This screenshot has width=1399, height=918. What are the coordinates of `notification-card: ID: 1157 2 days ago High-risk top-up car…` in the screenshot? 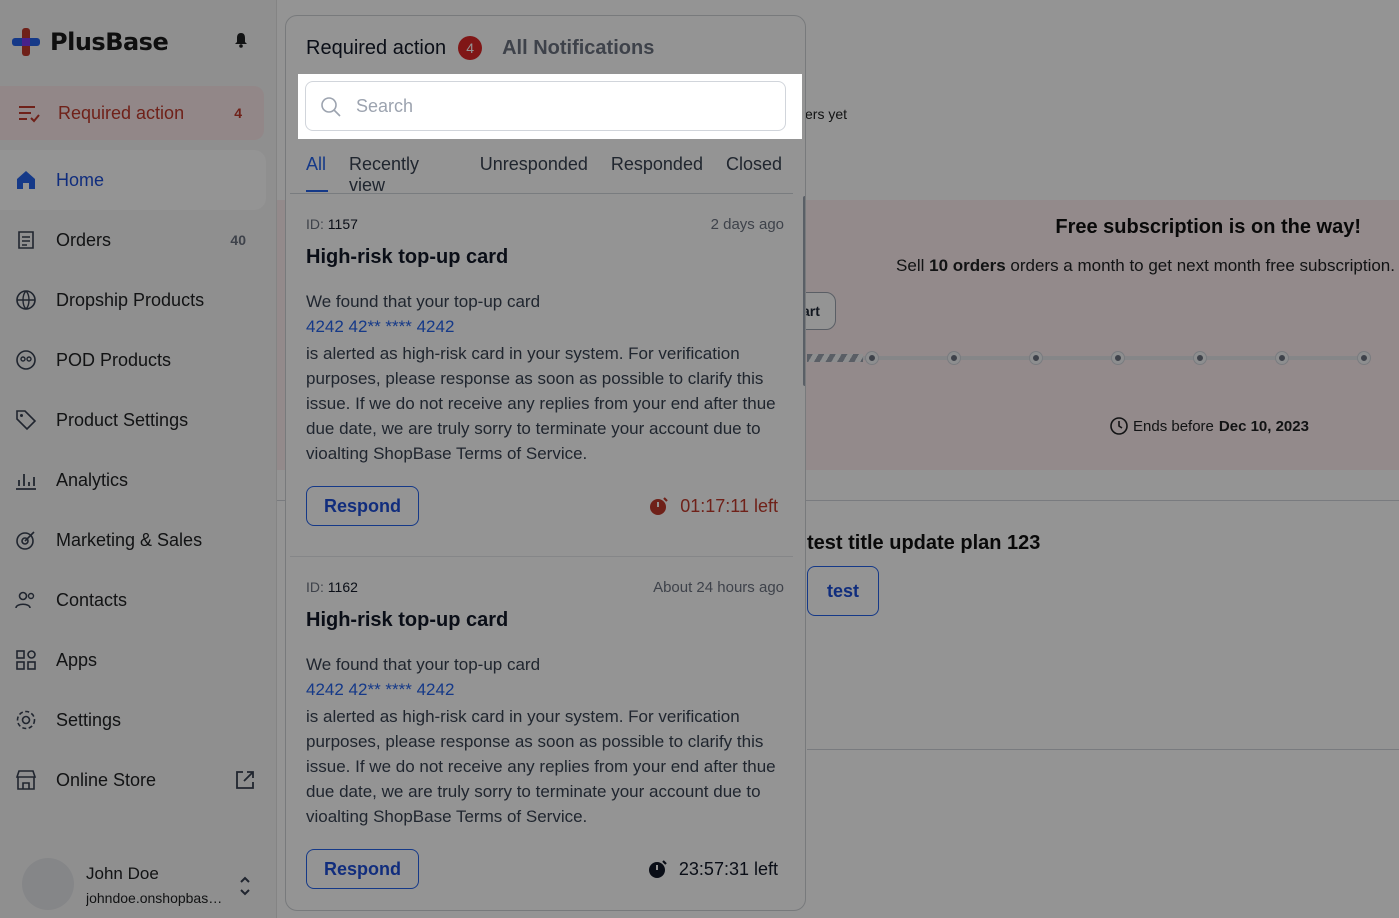 It's located at (546, 371).